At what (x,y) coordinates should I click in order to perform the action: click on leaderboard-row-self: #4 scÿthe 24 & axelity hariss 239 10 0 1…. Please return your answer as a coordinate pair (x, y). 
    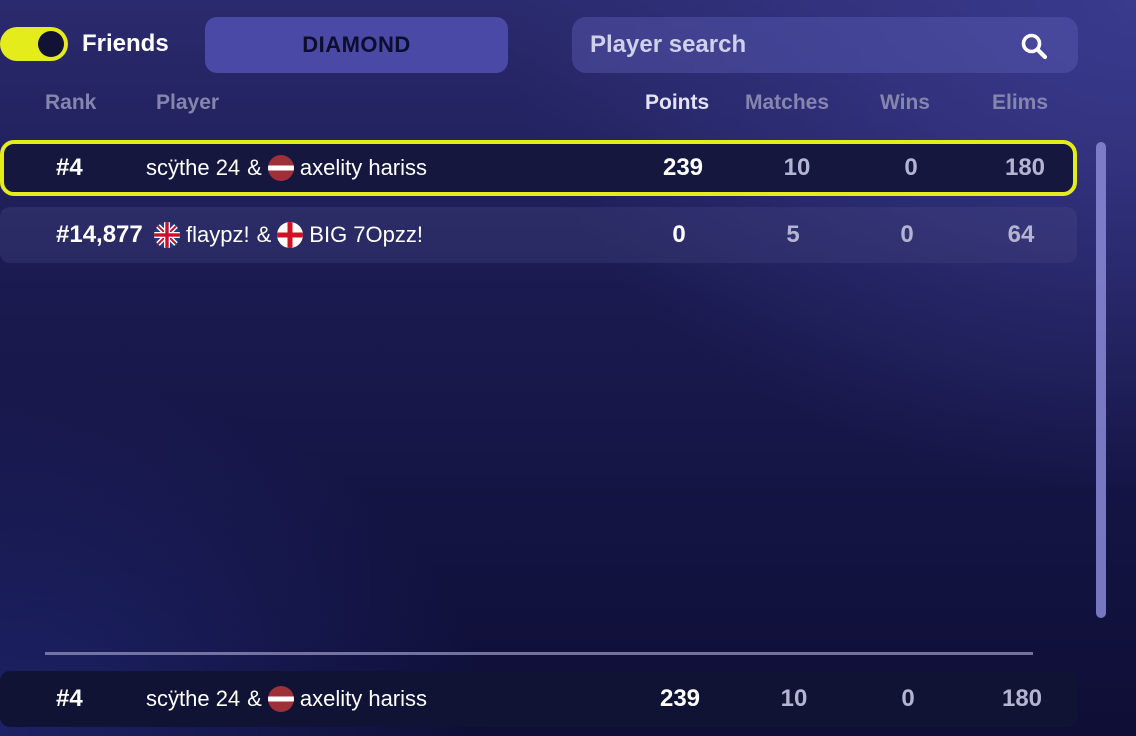
    Looking at the image, I should click on (538, 168).